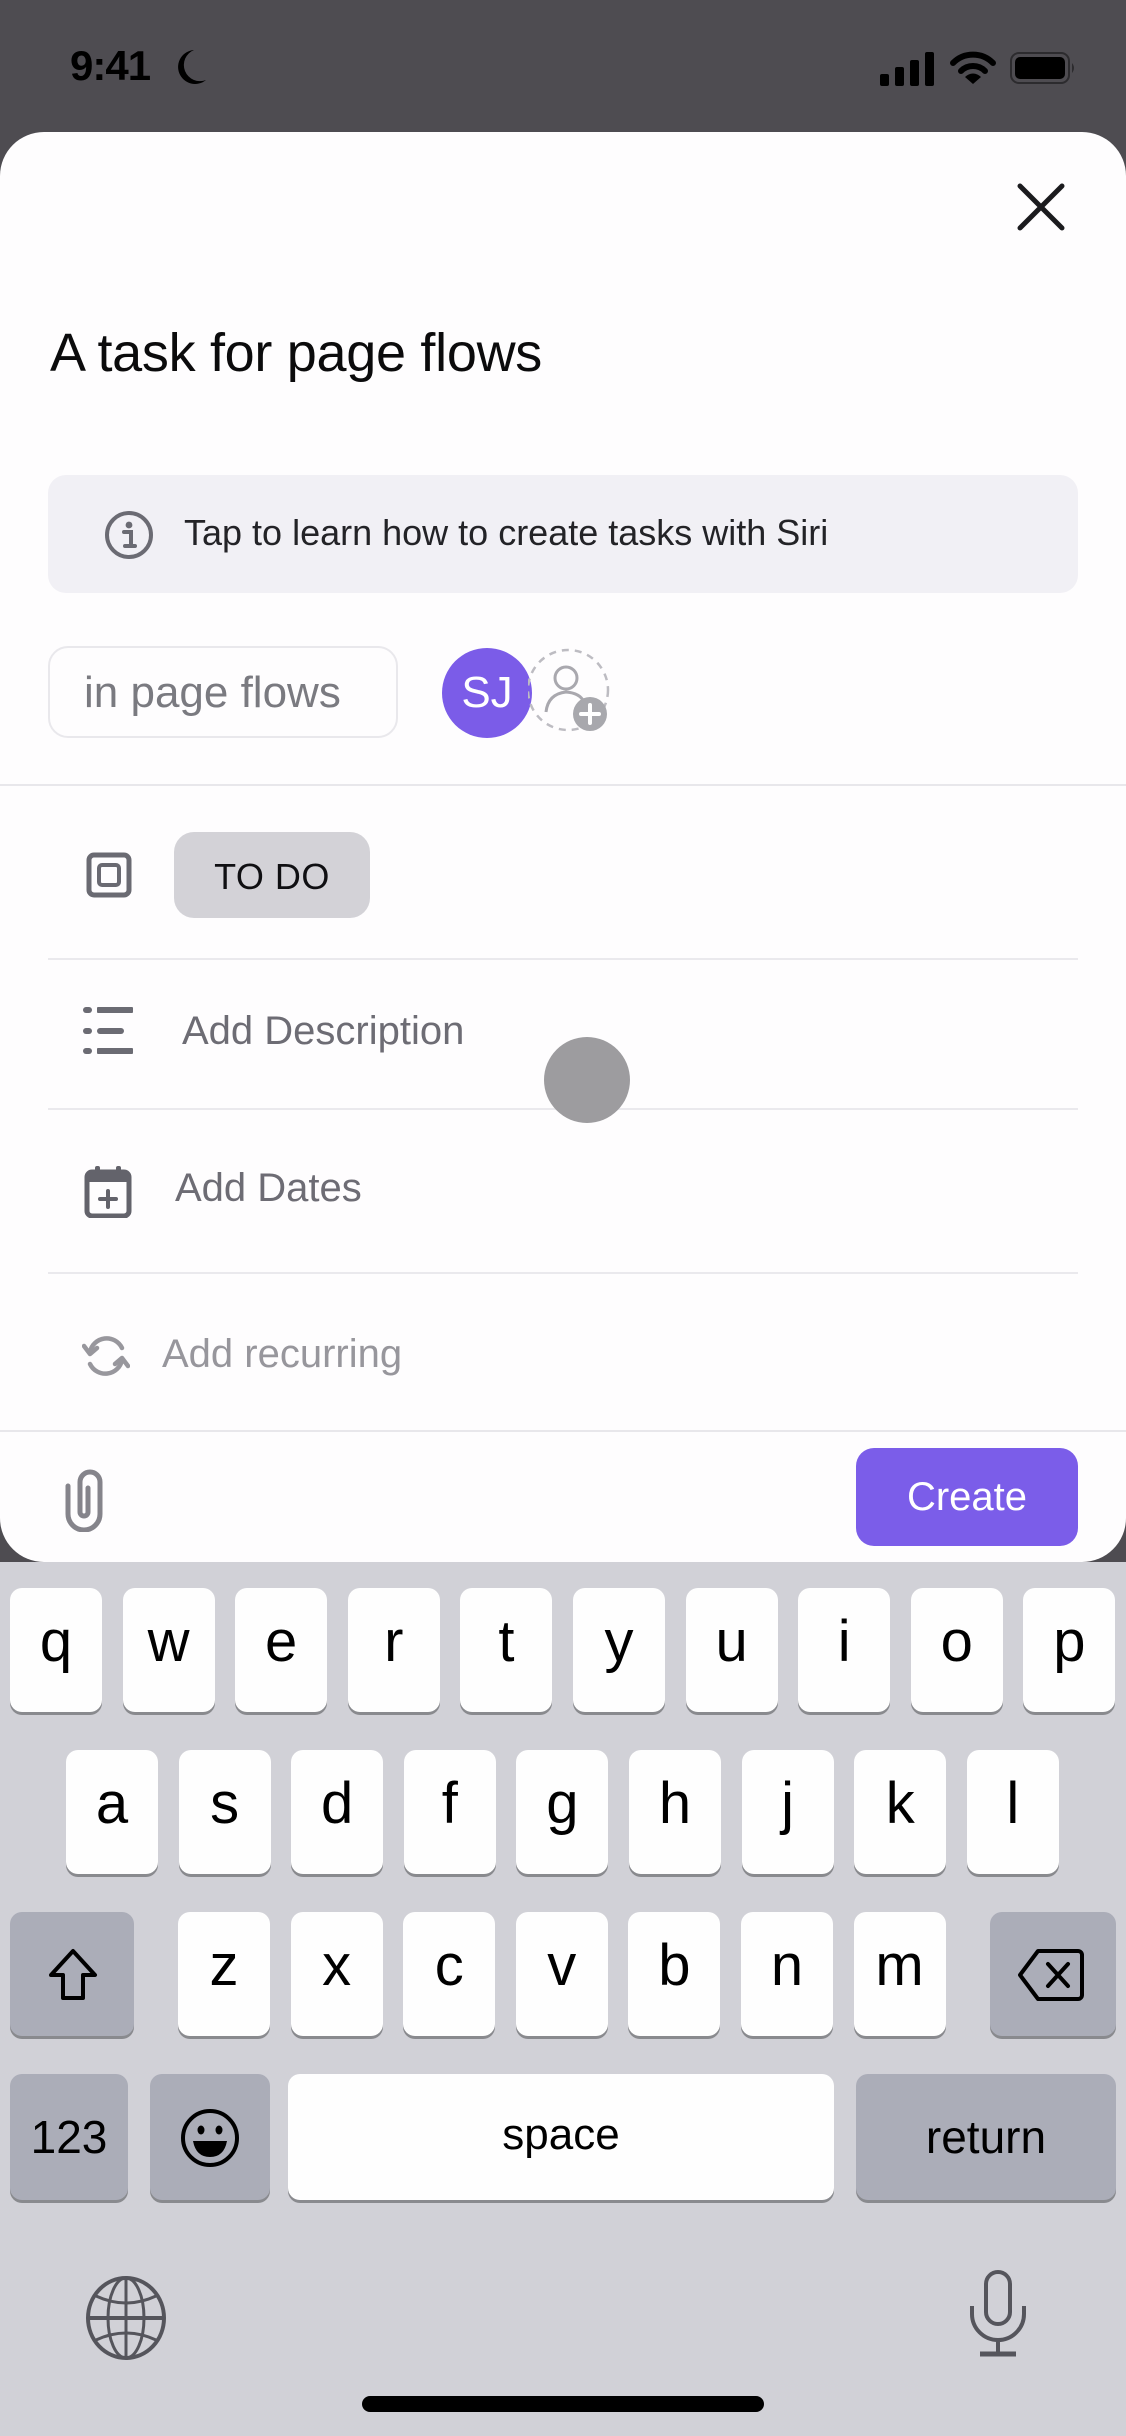  I want to click on return-key-label: return, so click(986, 2137).